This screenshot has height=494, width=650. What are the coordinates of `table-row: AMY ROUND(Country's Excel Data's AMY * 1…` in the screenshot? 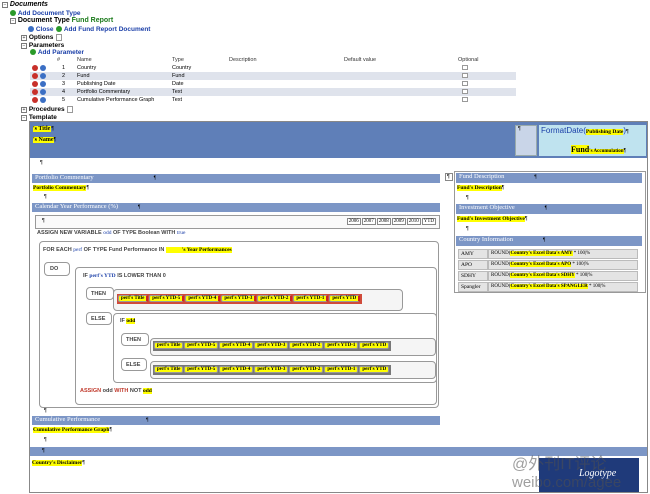 It's located at (548, 254).